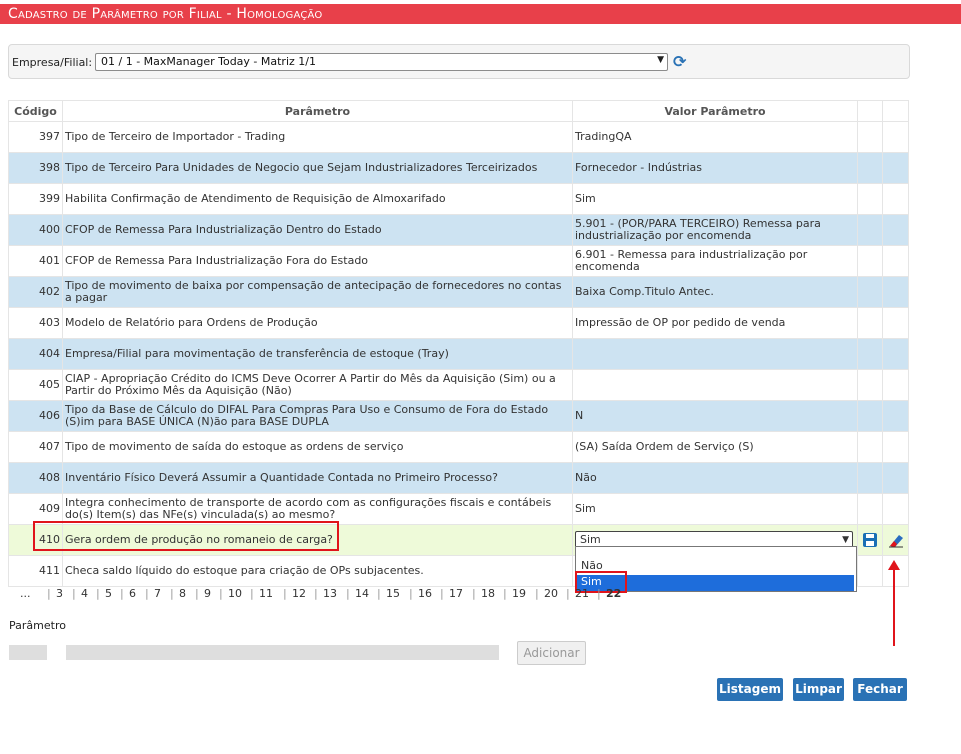 Image resolution: width=961 pixels, height=754 pixels. I want to click on save-icon, so click(870, 540).